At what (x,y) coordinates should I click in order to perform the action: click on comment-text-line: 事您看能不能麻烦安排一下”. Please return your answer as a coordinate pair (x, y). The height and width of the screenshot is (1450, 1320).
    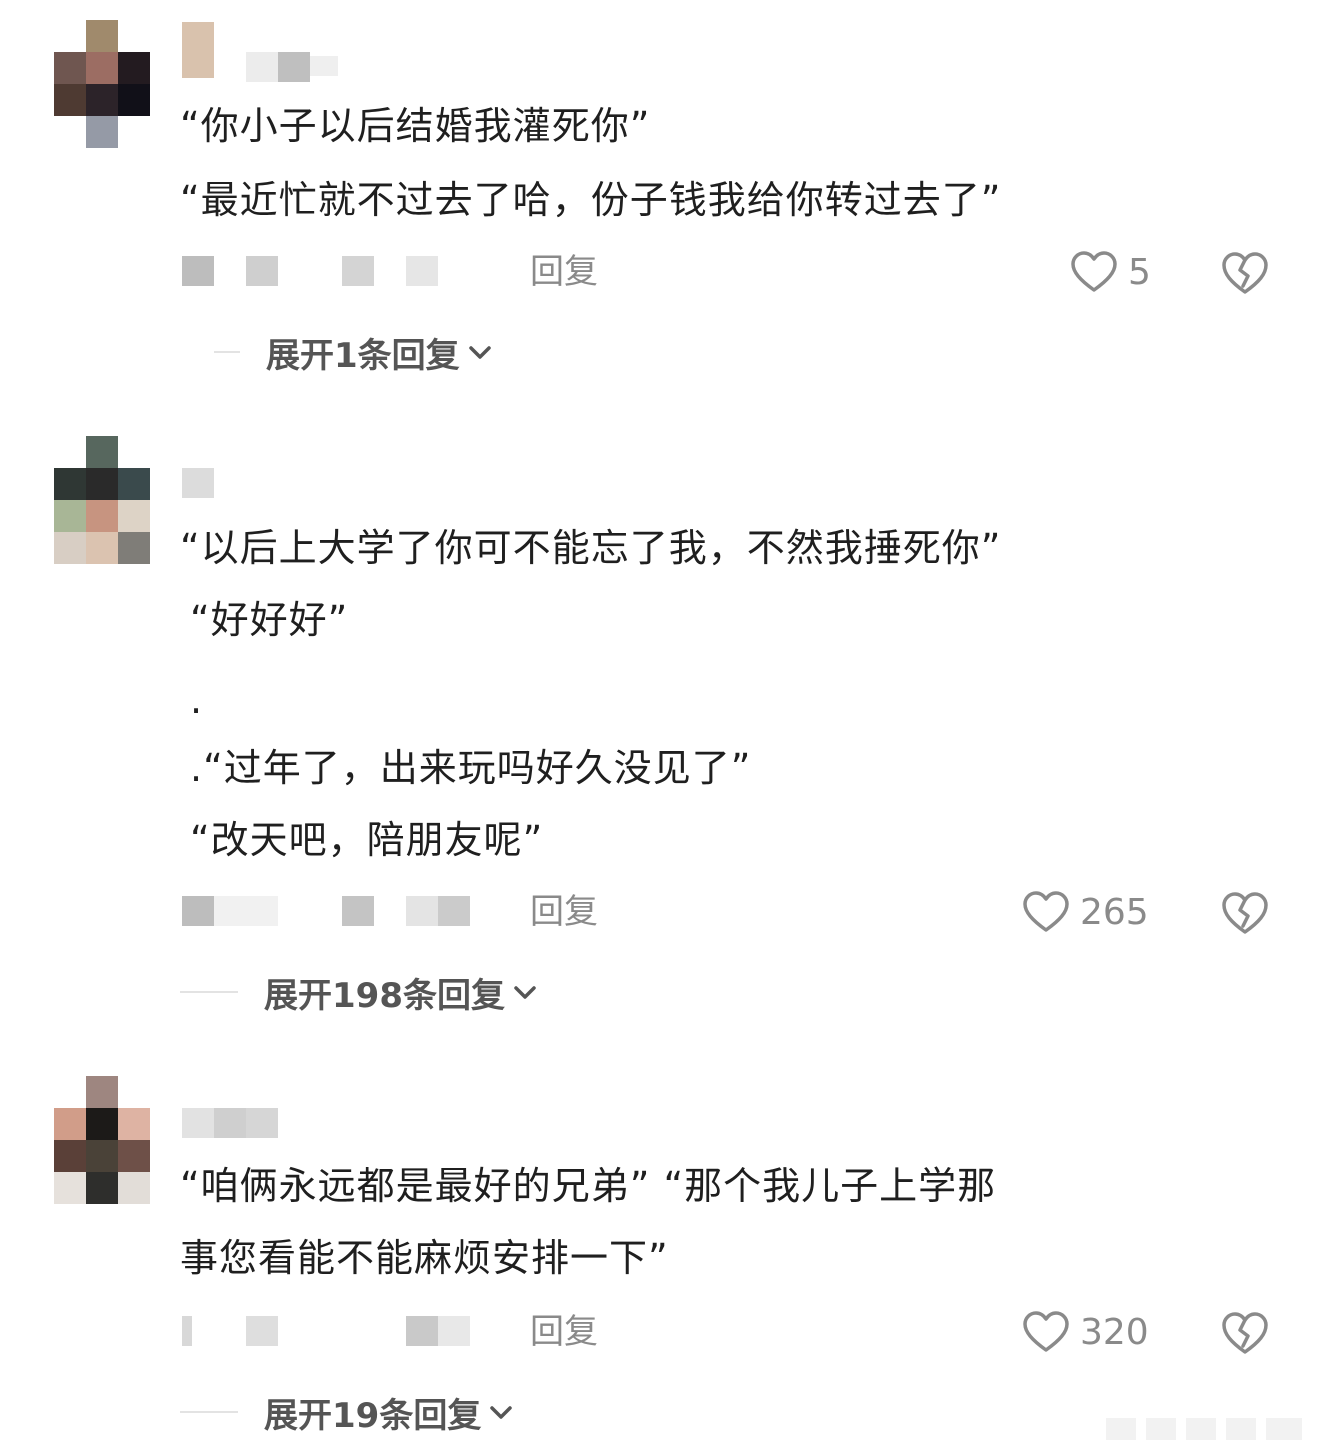
    Looking at the image, I should click on (424, 1258).